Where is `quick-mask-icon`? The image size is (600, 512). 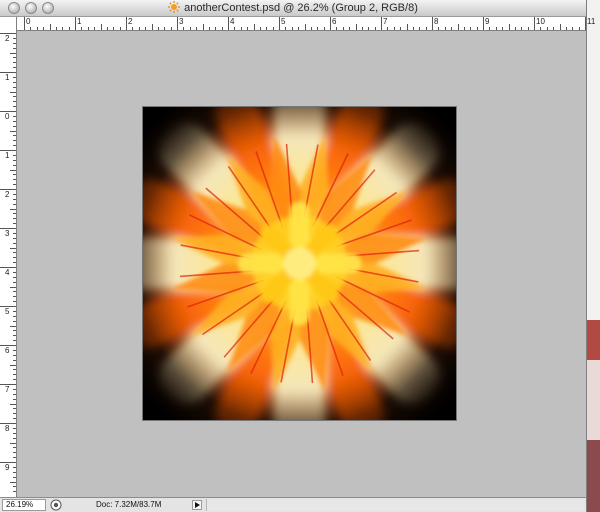
quick-mask-icon is located at coordinates (56, 505).